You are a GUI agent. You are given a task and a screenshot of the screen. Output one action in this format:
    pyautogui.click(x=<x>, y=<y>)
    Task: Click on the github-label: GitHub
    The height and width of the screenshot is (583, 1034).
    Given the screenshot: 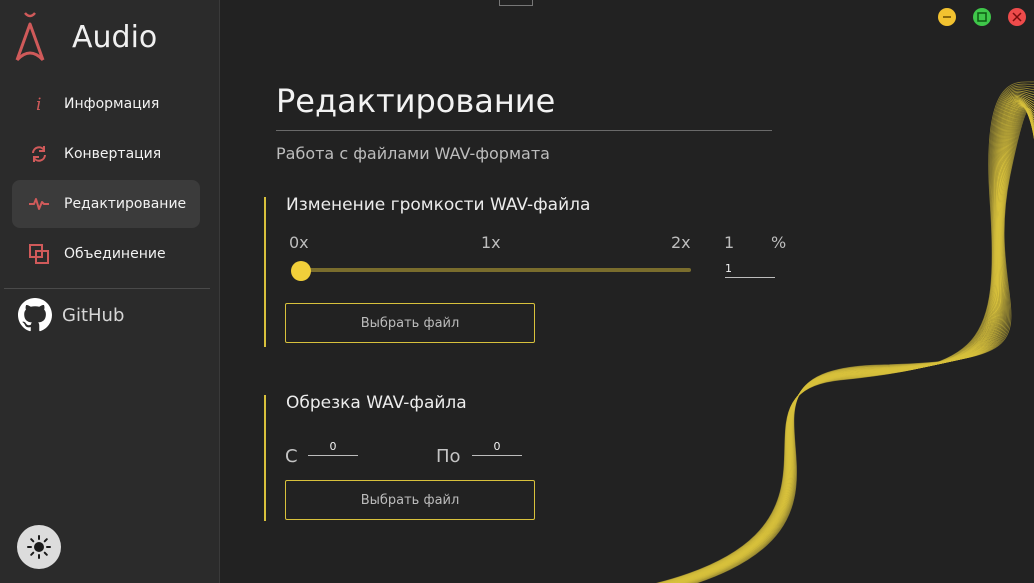 What is the action you would take?
    pyautogui.click(x=93, y=315)
    